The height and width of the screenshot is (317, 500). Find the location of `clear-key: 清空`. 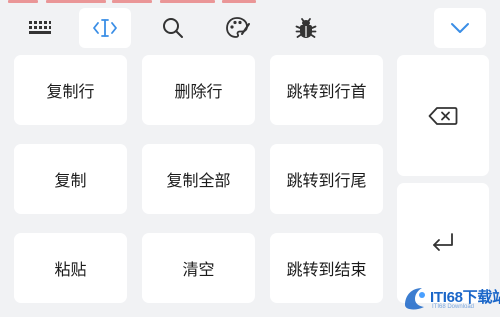

clear-key: 清空 is located at coordinates (198, 268).